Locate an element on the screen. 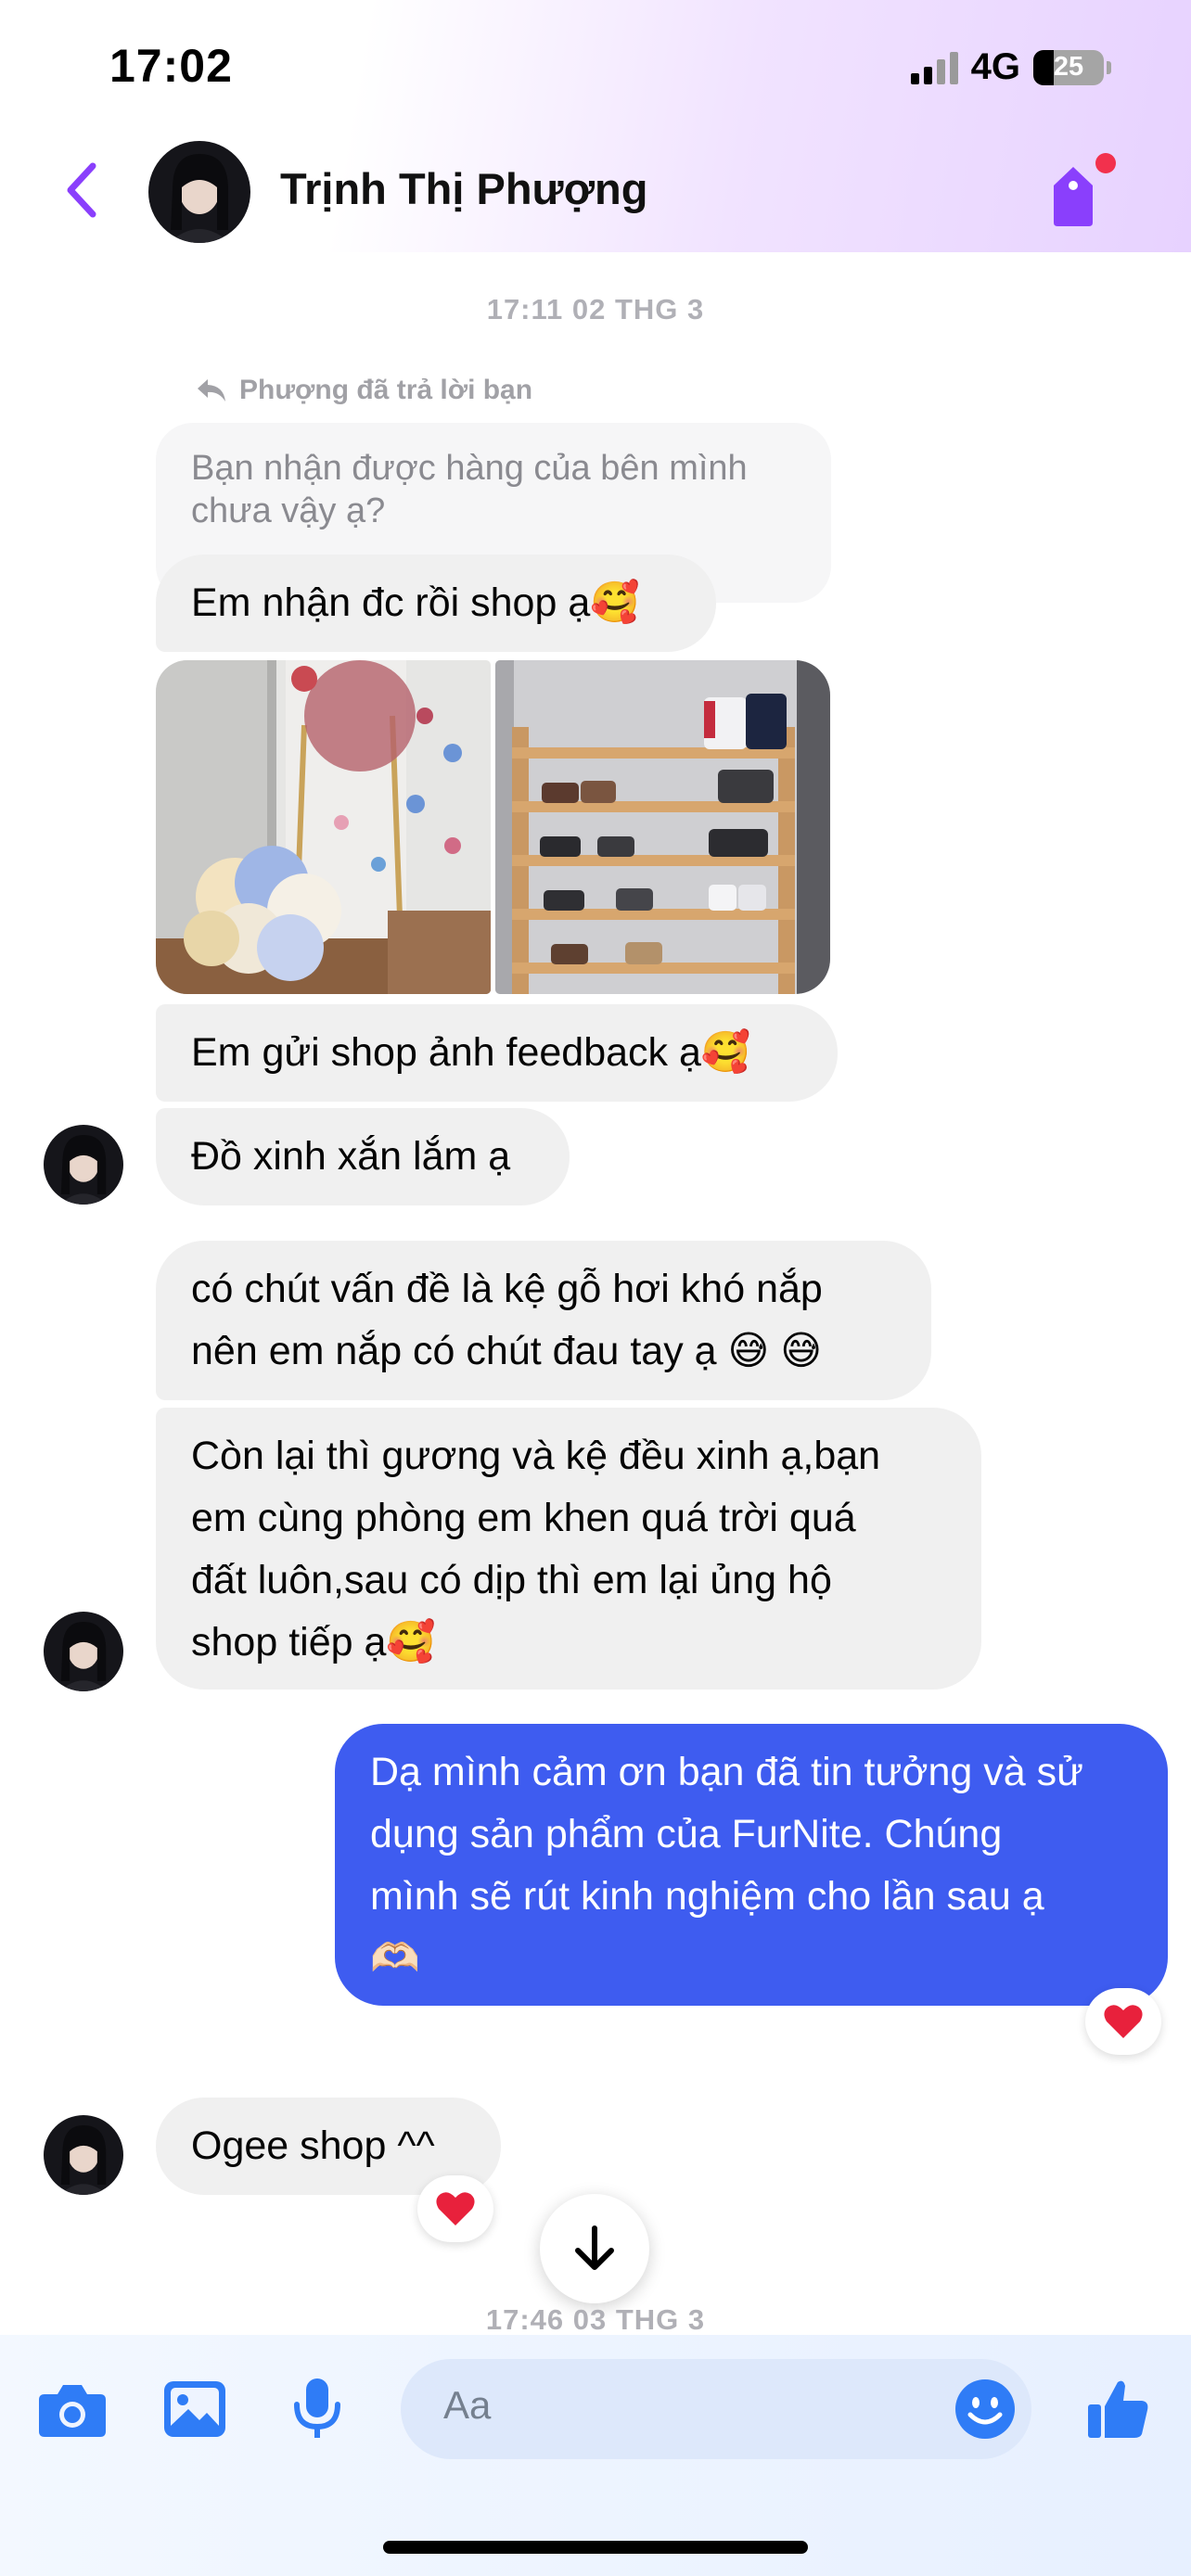 The height and width of the screenshot is (2576, 1191). message-line: có chút vấn đề là kệ gỗ hơi khó nắp is located at coordinates (507, 1289).